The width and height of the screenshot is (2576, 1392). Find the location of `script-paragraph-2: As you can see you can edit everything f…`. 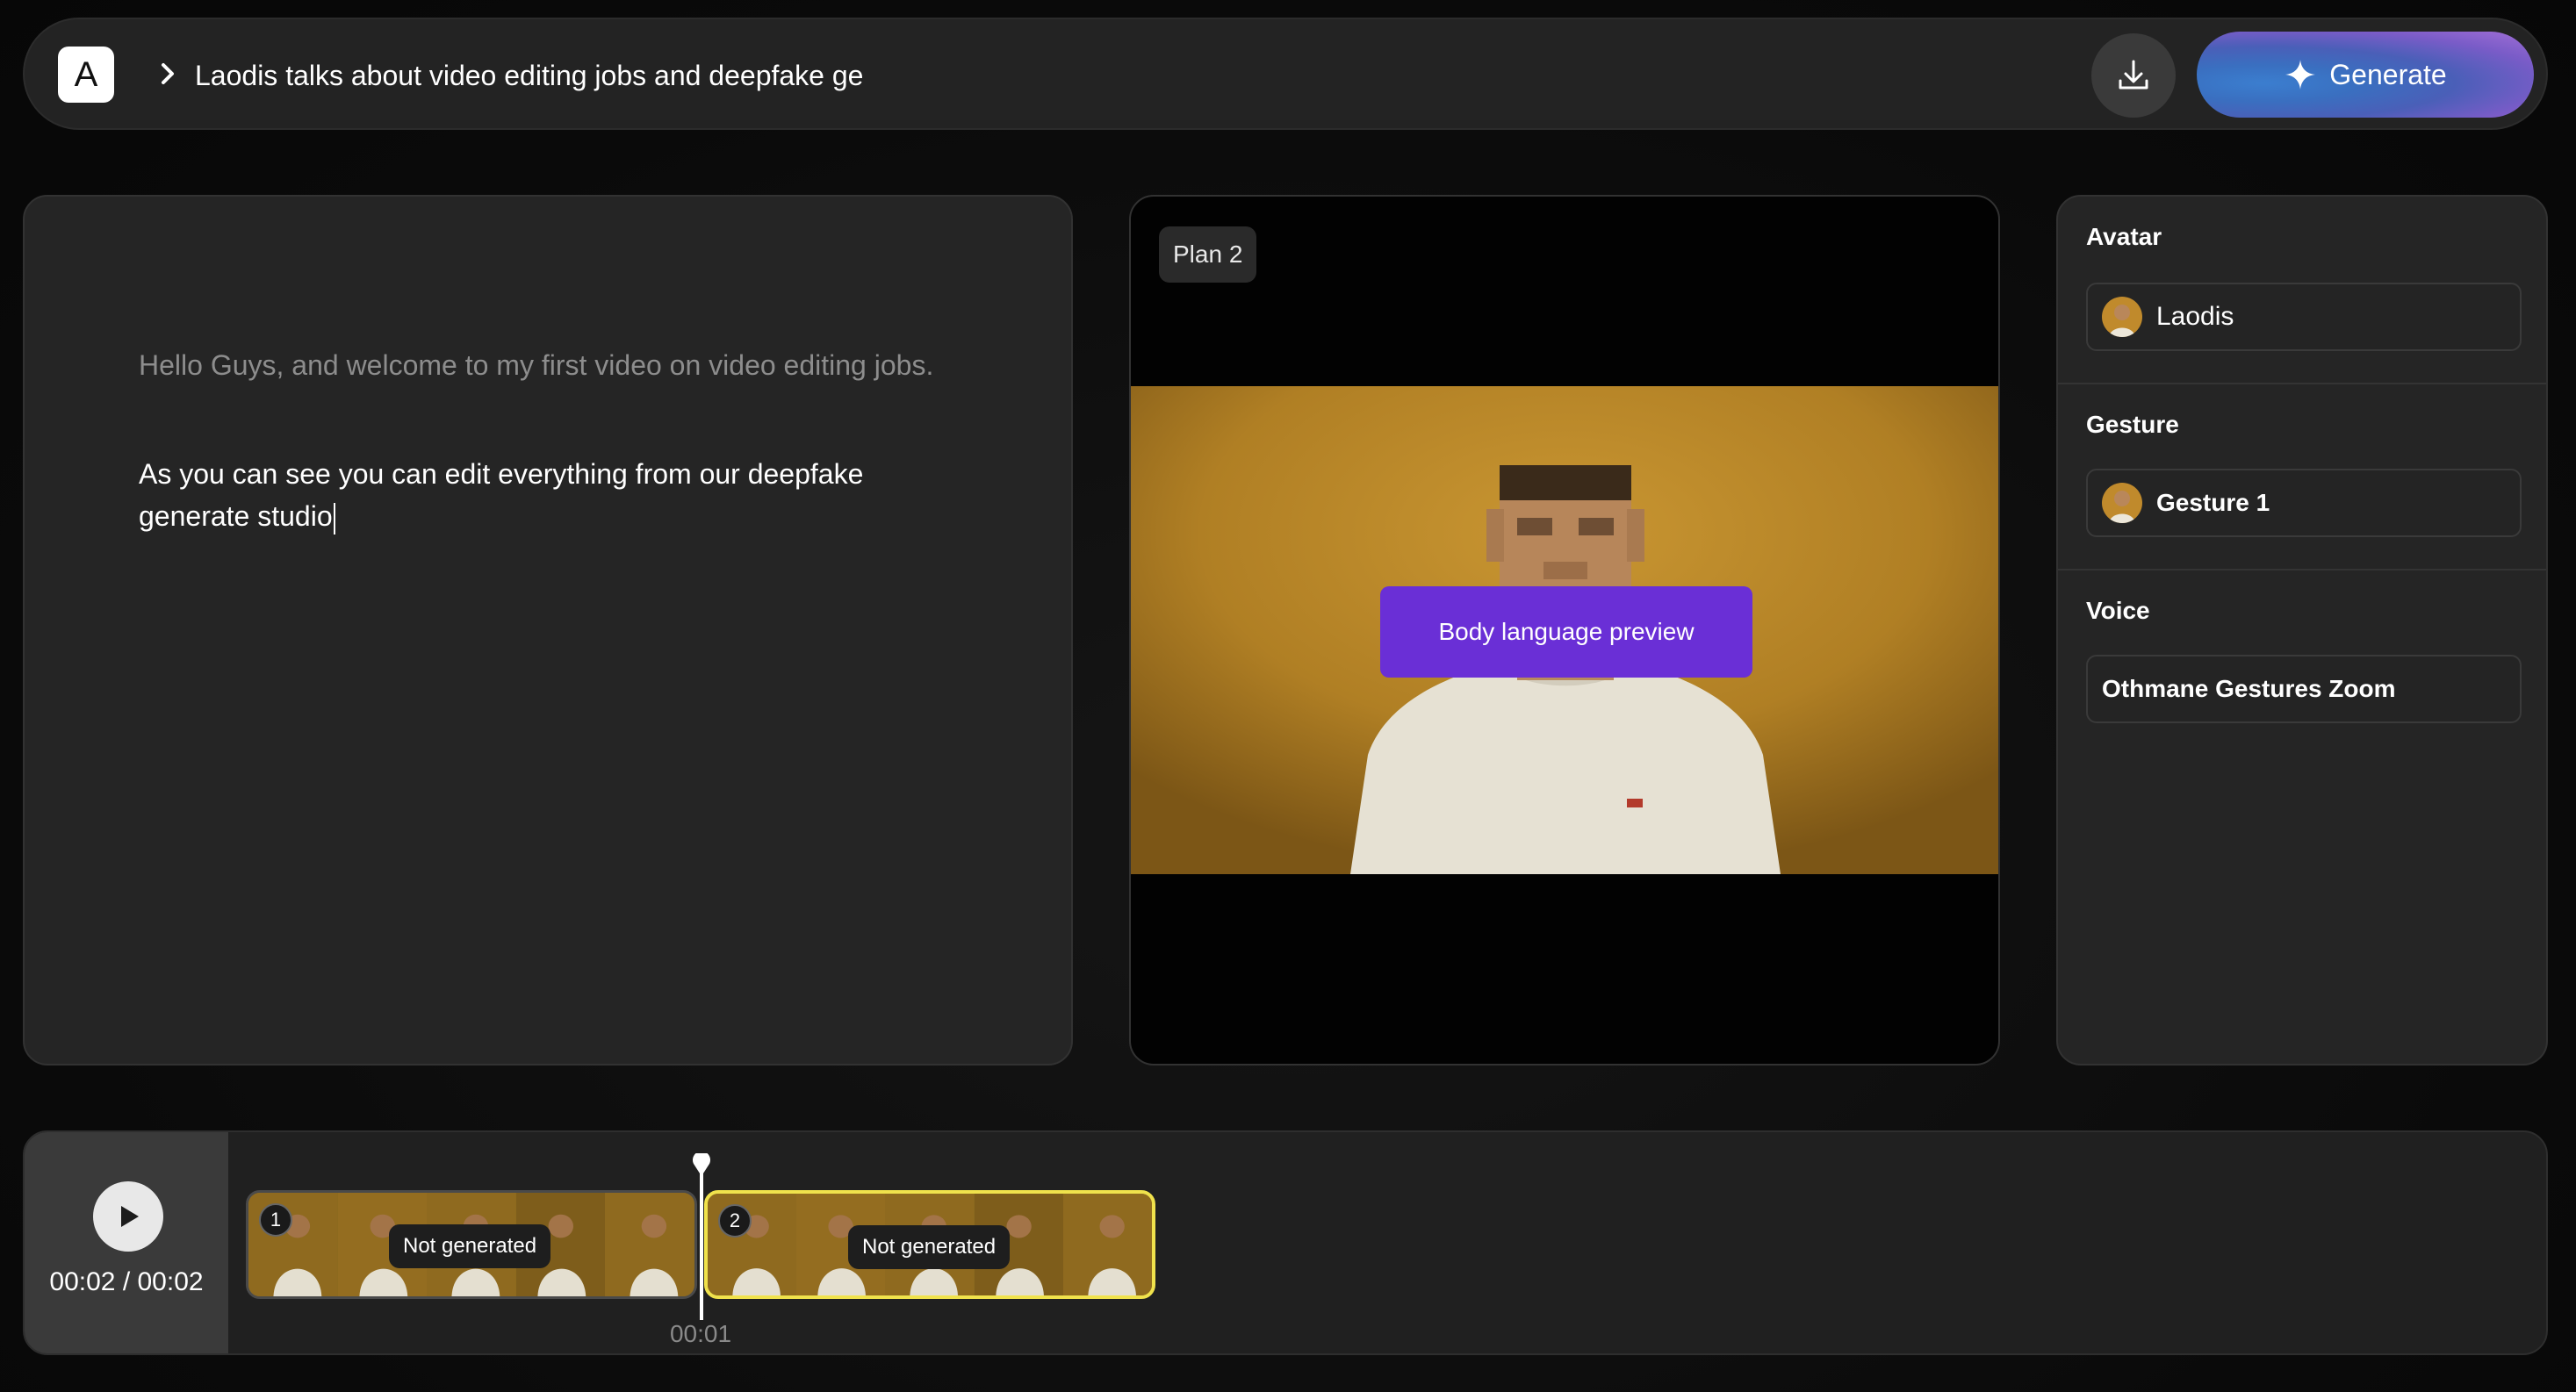

script-paragraph-2: As you can see you can edit everything f… is located at coordinates (534, 495).